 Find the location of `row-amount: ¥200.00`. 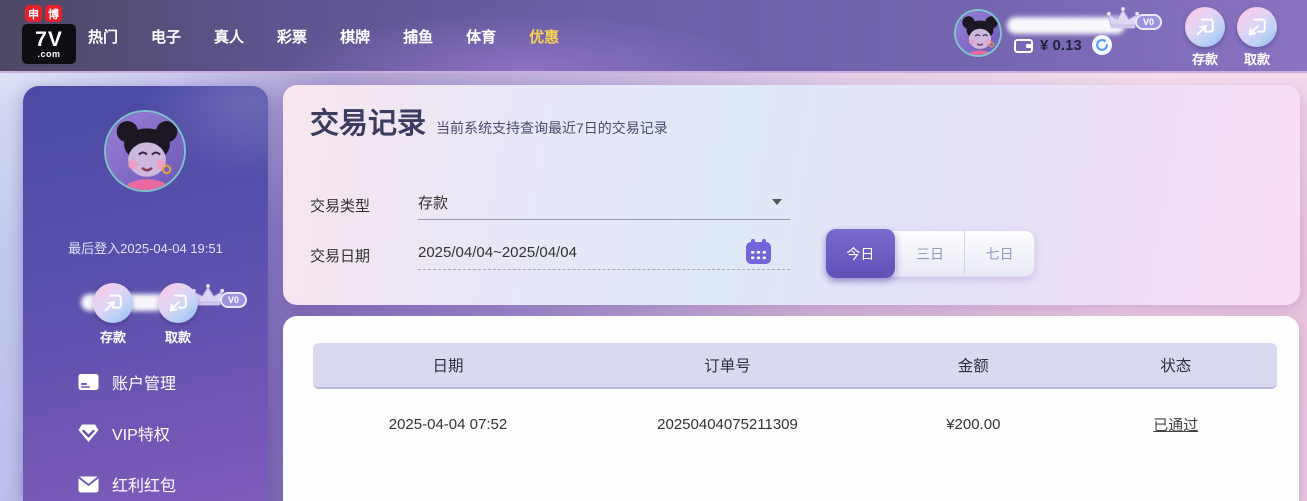

row-amount: ¥200.00 is located at coordinates (973, 424).